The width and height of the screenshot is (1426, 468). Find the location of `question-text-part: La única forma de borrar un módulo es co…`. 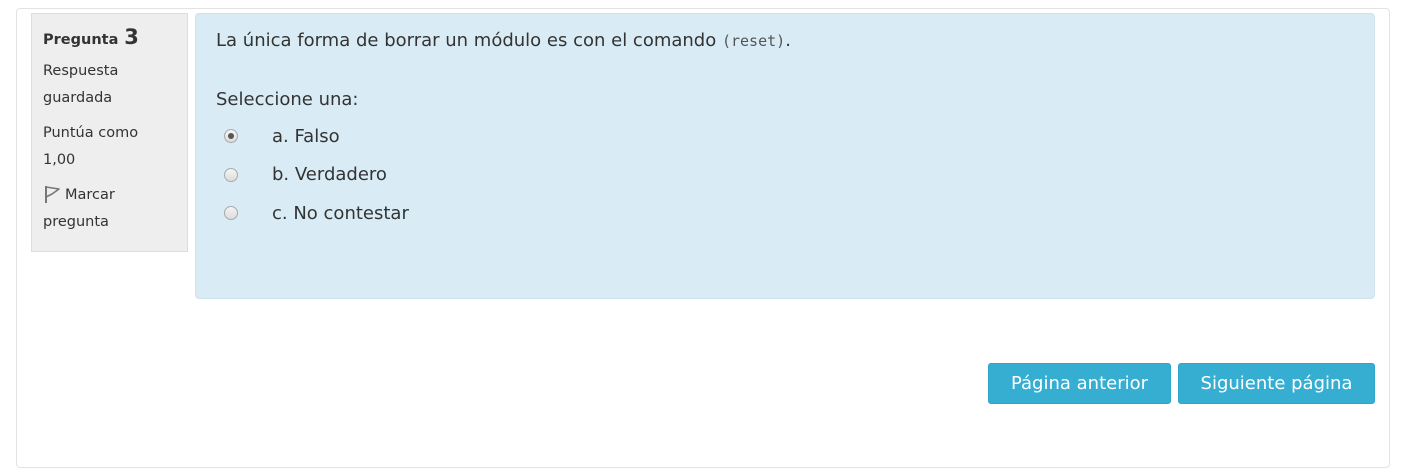

question-text-part: La única forma de borrar un módulo es co… is located at coordinates (469, 40).